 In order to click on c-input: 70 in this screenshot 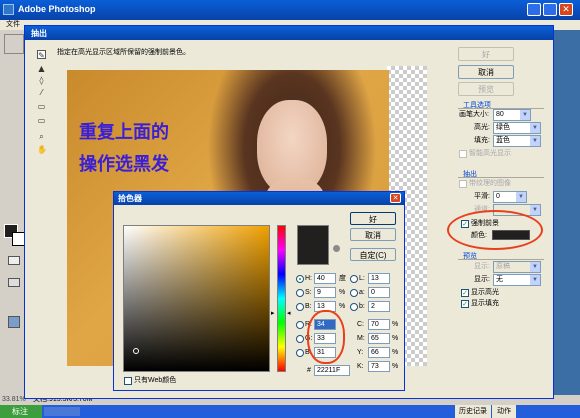, I will do `click(379, 324)`.